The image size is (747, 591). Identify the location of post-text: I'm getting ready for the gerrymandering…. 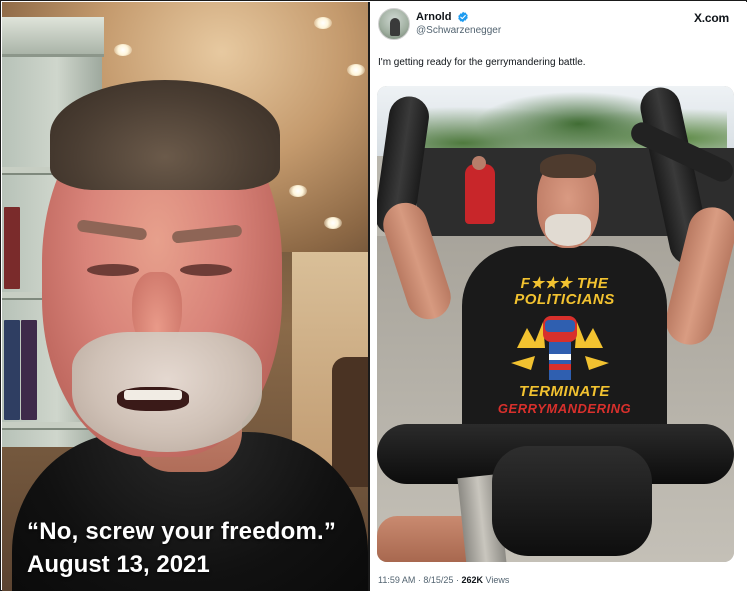
(482, 62).